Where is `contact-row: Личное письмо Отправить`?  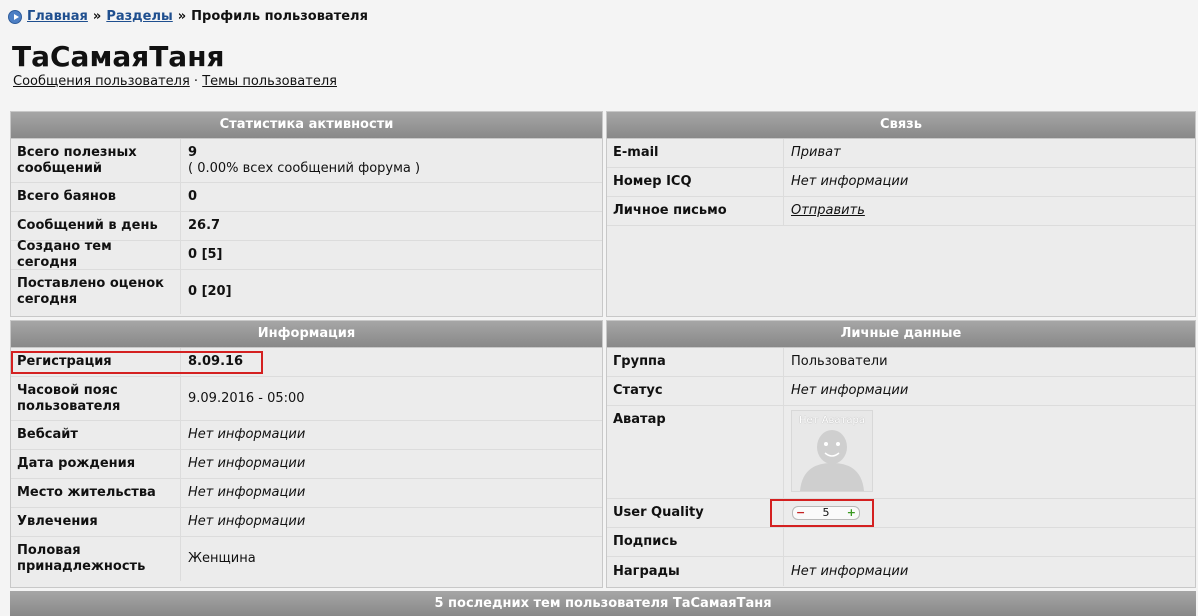
contact-row: Личное письмо Отправить is located at coordinates (901, 211).